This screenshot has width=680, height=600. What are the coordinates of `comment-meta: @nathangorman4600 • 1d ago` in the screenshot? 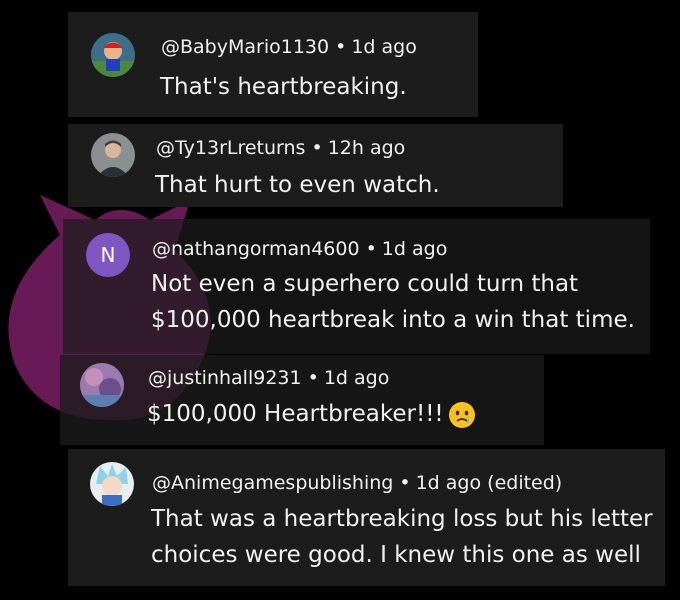 It's located at (299, 249).